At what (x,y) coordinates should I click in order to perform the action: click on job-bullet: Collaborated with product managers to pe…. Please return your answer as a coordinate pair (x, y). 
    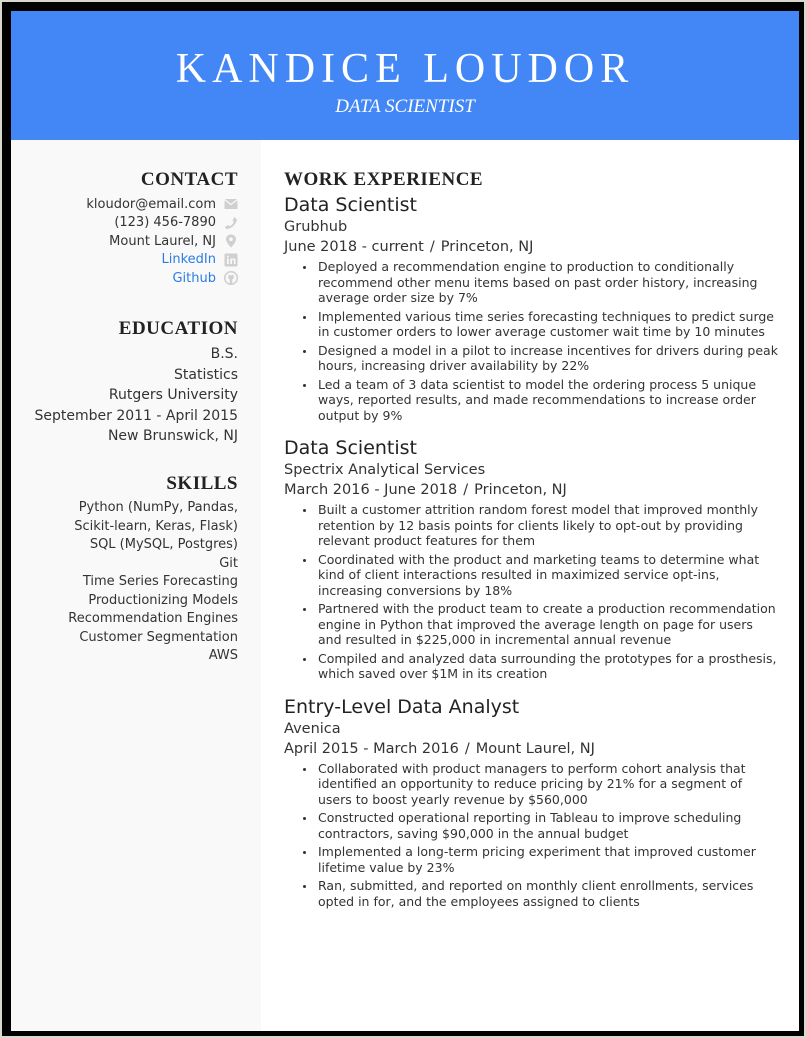
    Looking at the image, I should click on (541, 784).